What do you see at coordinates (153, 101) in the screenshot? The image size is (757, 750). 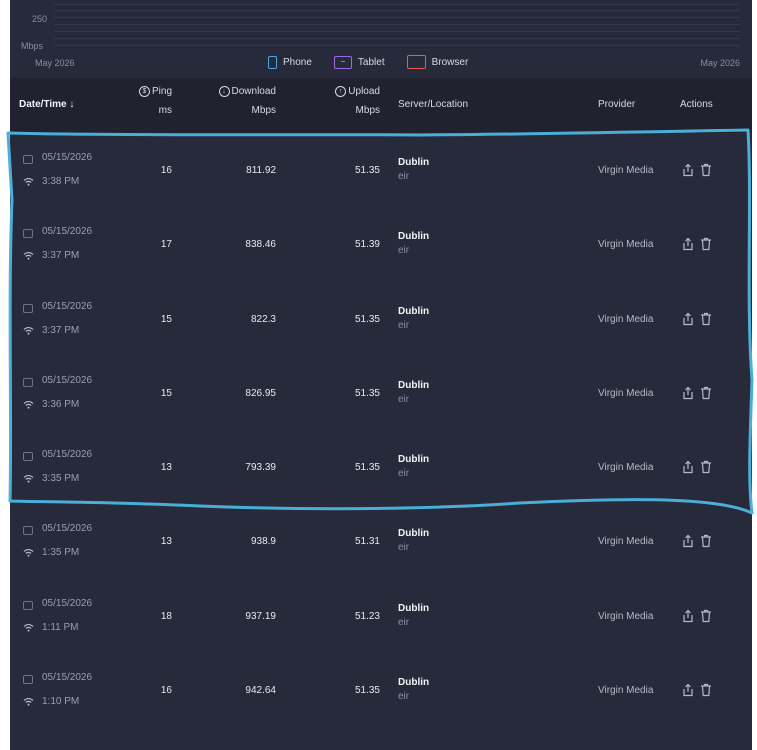 I see `ping-column-header: $ Ping ms` at bounding box center [153, 101].